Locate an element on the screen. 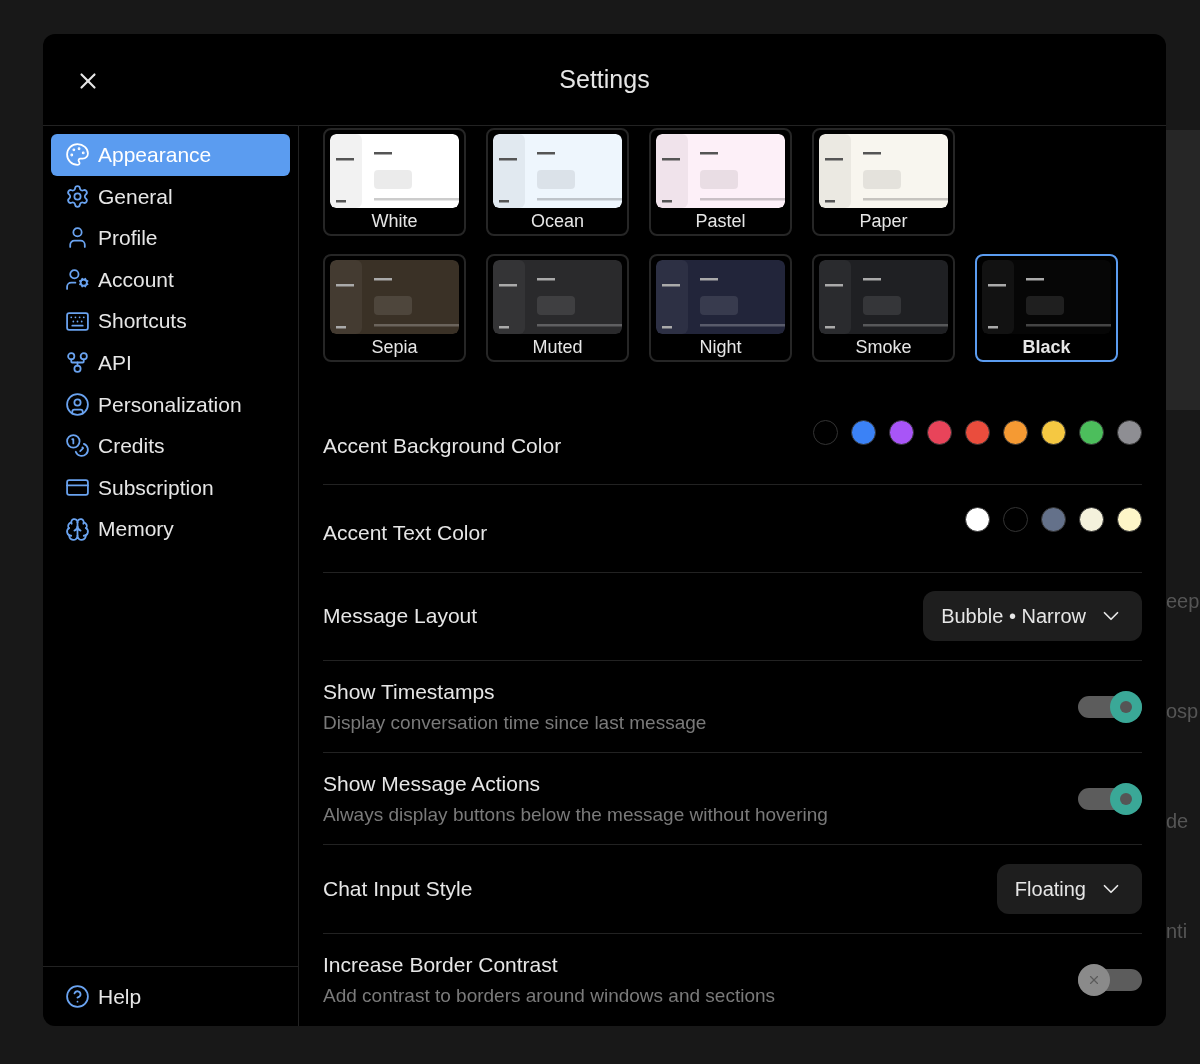 Image resolution: width=1200 pixels, height=1064 pixels. dropdown-button: Floating is located at coordinates (1069, 889).